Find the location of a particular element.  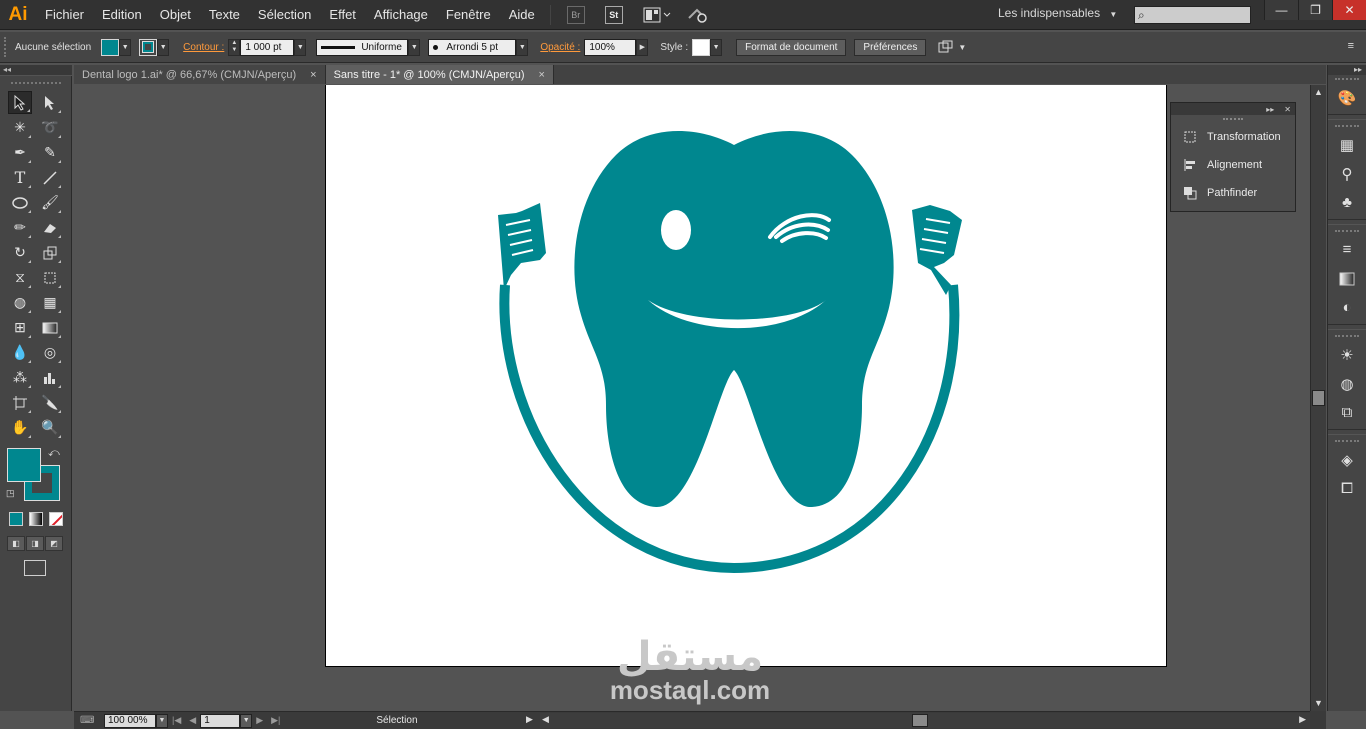

gpu-performance-icon is located at coordinates (698, 15).